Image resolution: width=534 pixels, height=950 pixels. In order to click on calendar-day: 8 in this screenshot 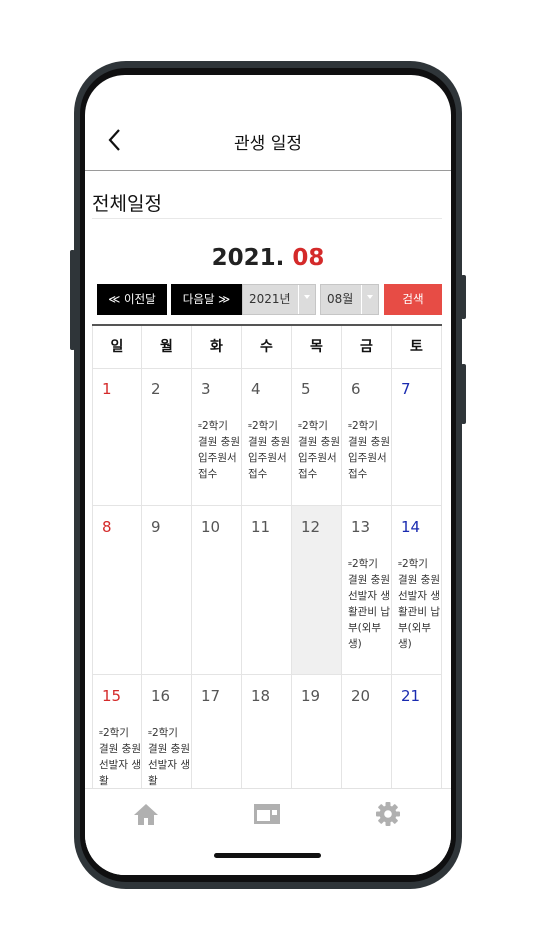, I will do `click(117, 590)`.